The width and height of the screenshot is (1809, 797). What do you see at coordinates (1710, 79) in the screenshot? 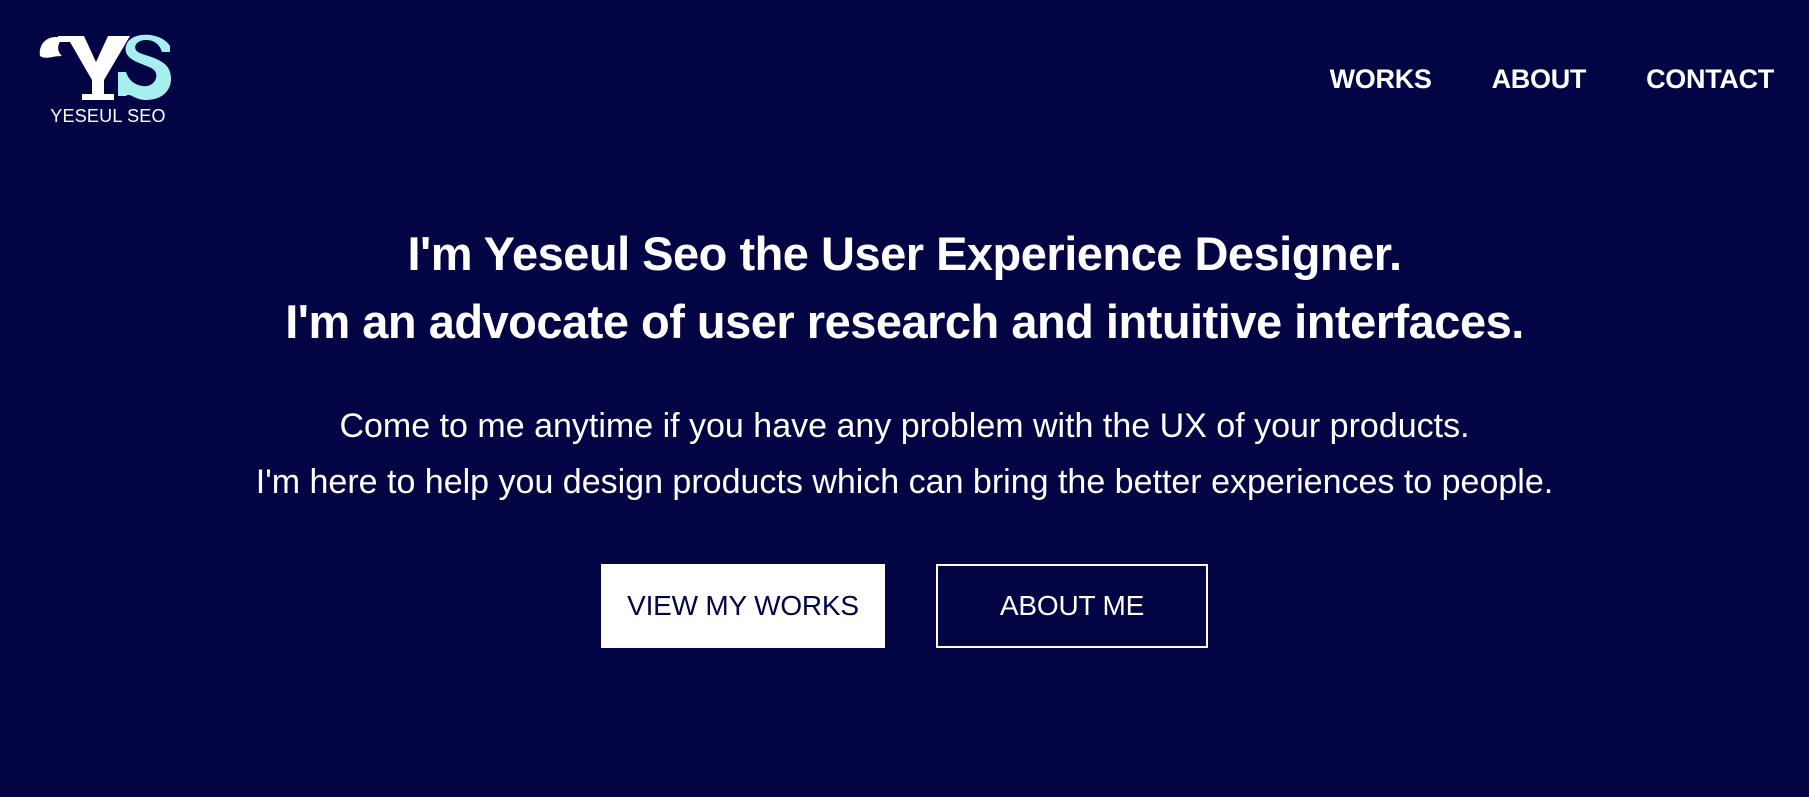
I see `nav-link-contact: CONTACT` at bounding box center [1710, 79].